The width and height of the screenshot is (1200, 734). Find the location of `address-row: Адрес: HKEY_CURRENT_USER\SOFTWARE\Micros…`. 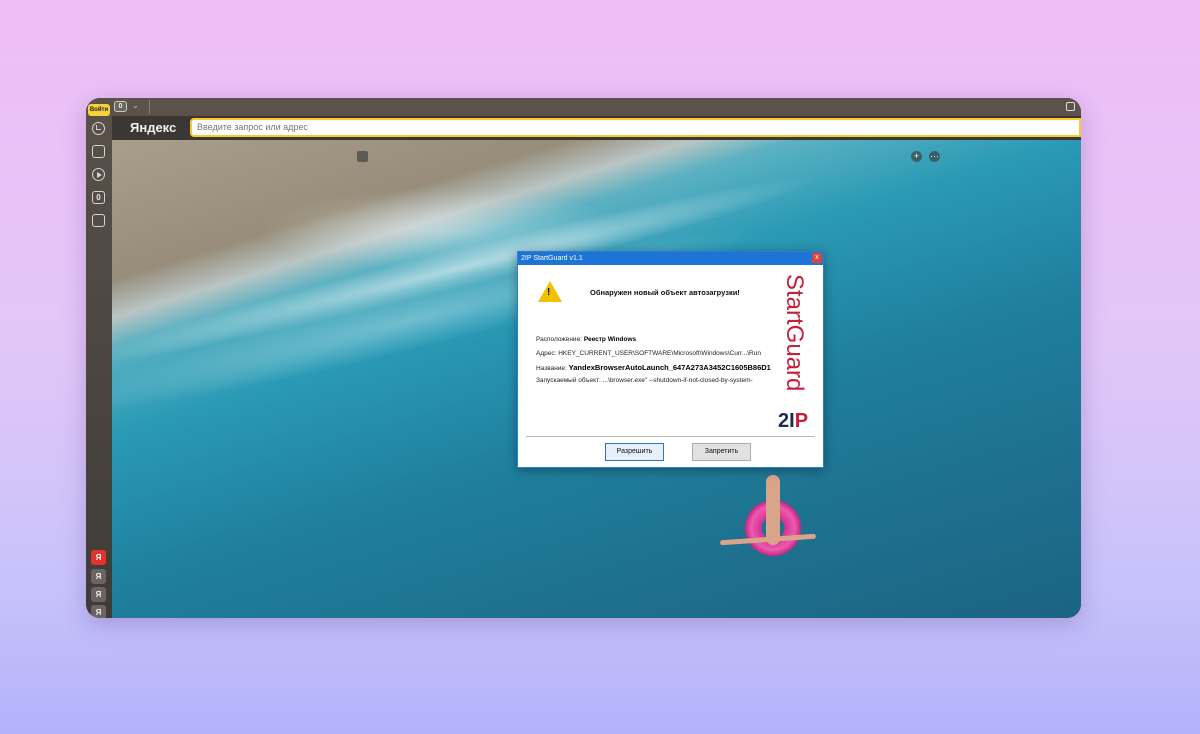

address-row: Адрес: HKEY_CURRENT_USER\SOFTWARE\Micros… is located at coordinates (655, 353).